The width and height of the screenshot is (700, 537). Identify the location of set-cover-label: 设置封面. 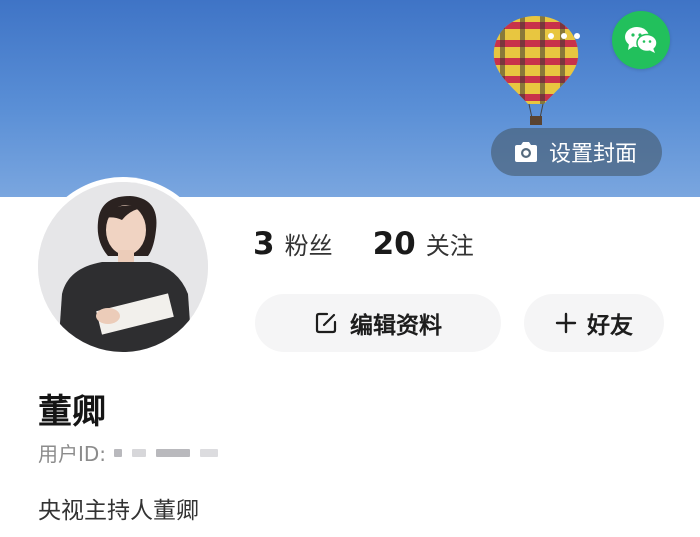
(593, 154).